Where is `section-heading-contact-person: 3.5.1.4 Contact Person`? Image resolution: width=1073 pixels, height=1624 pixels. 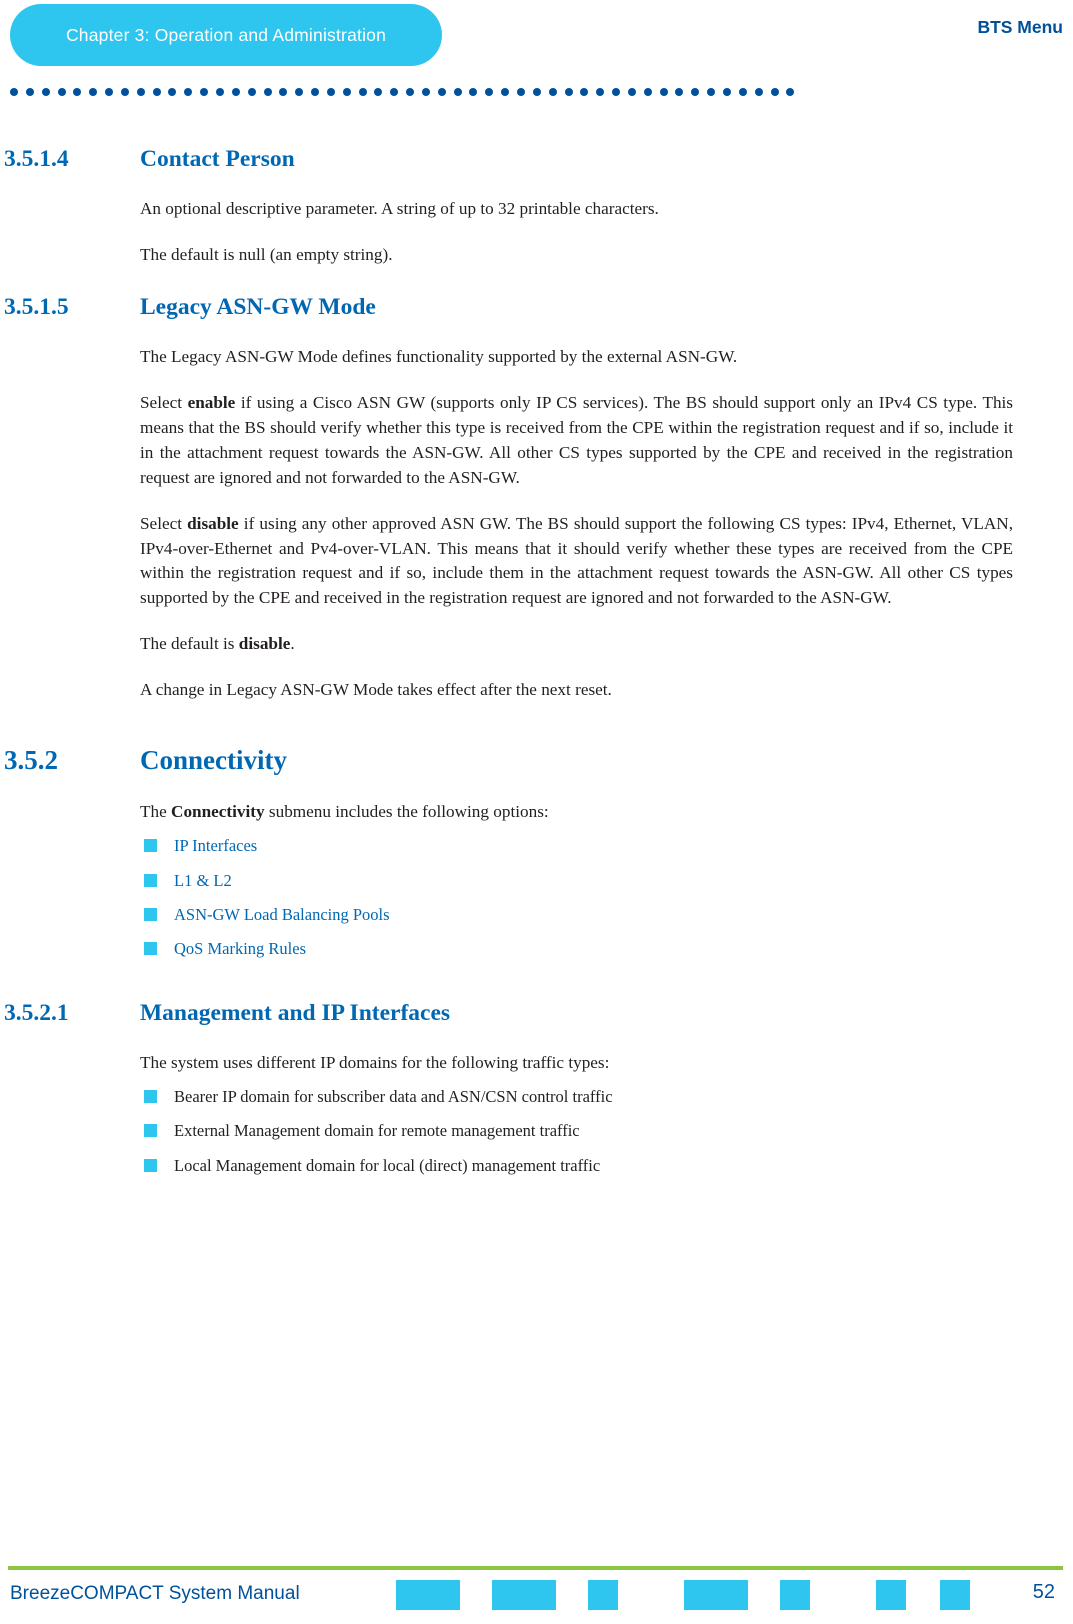 section-heading-contact-person: 3.5.1.4 Contact Person is located at coordinates (536, 159).